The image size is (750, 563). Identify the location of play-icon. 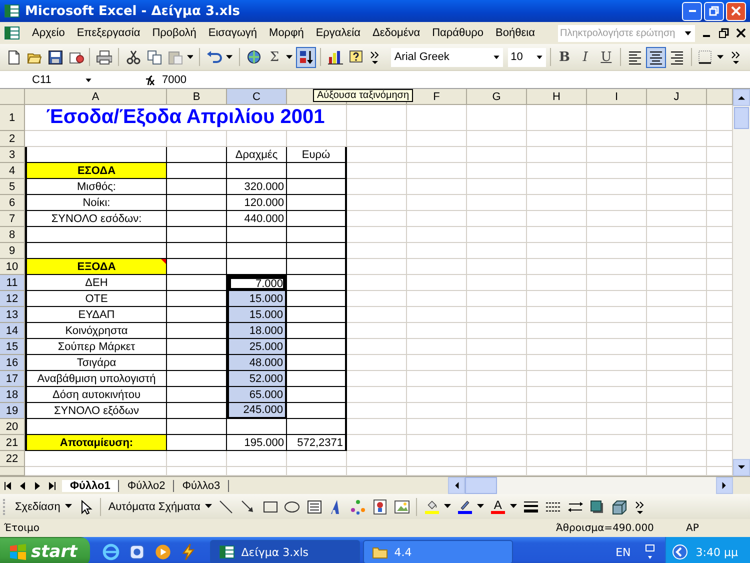
(163, 552).